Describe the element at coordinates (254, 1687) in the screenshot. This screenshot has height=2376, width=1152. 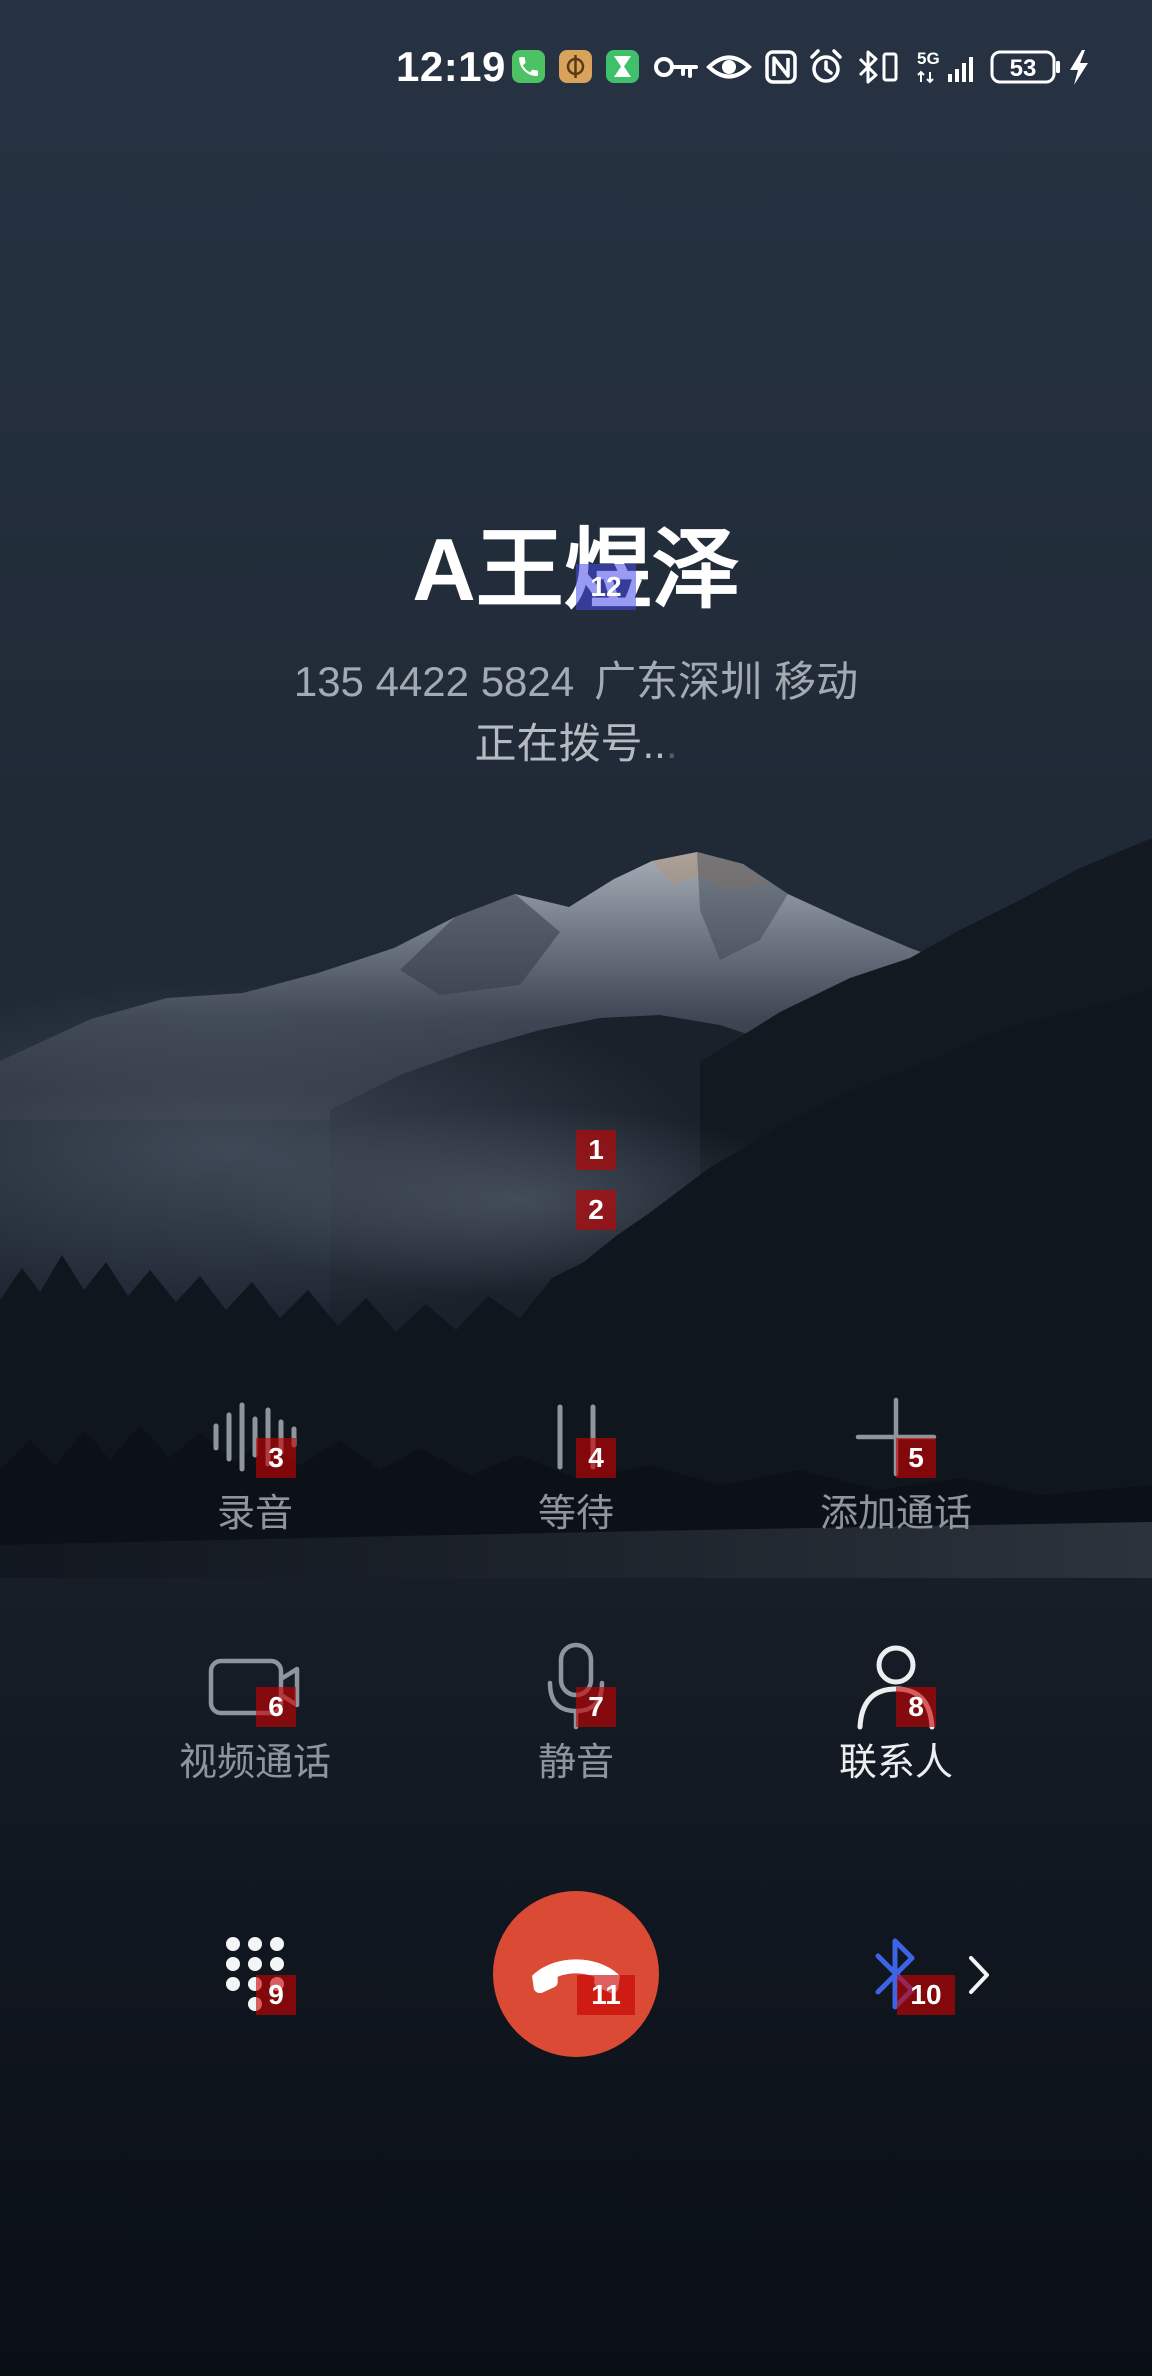
I see `video-camera-icon` at that location.